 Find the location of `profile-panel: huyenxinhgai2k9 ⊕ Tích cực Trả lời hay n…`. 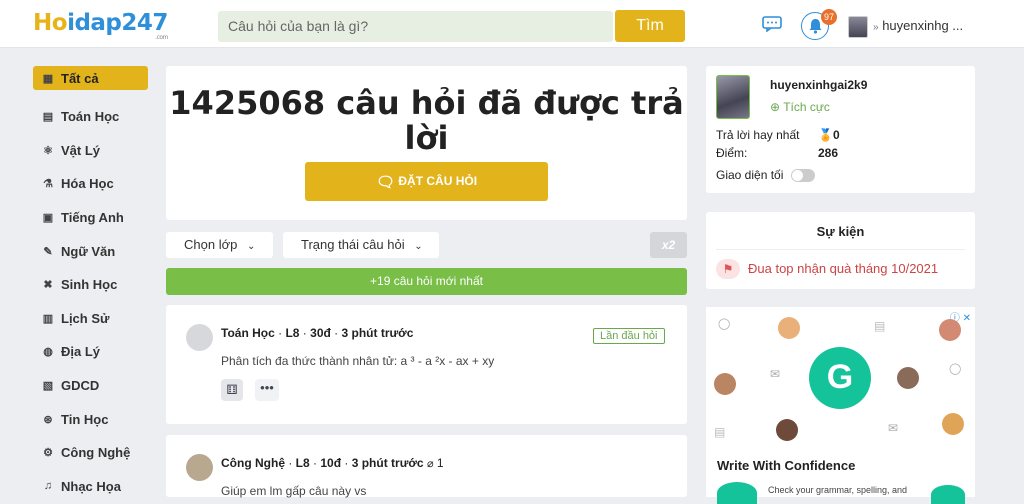

profile-panel: huyenxinhgai2k9 ⊕ Tích cực Trả lời hay n… is located at coordinates (840, 129).